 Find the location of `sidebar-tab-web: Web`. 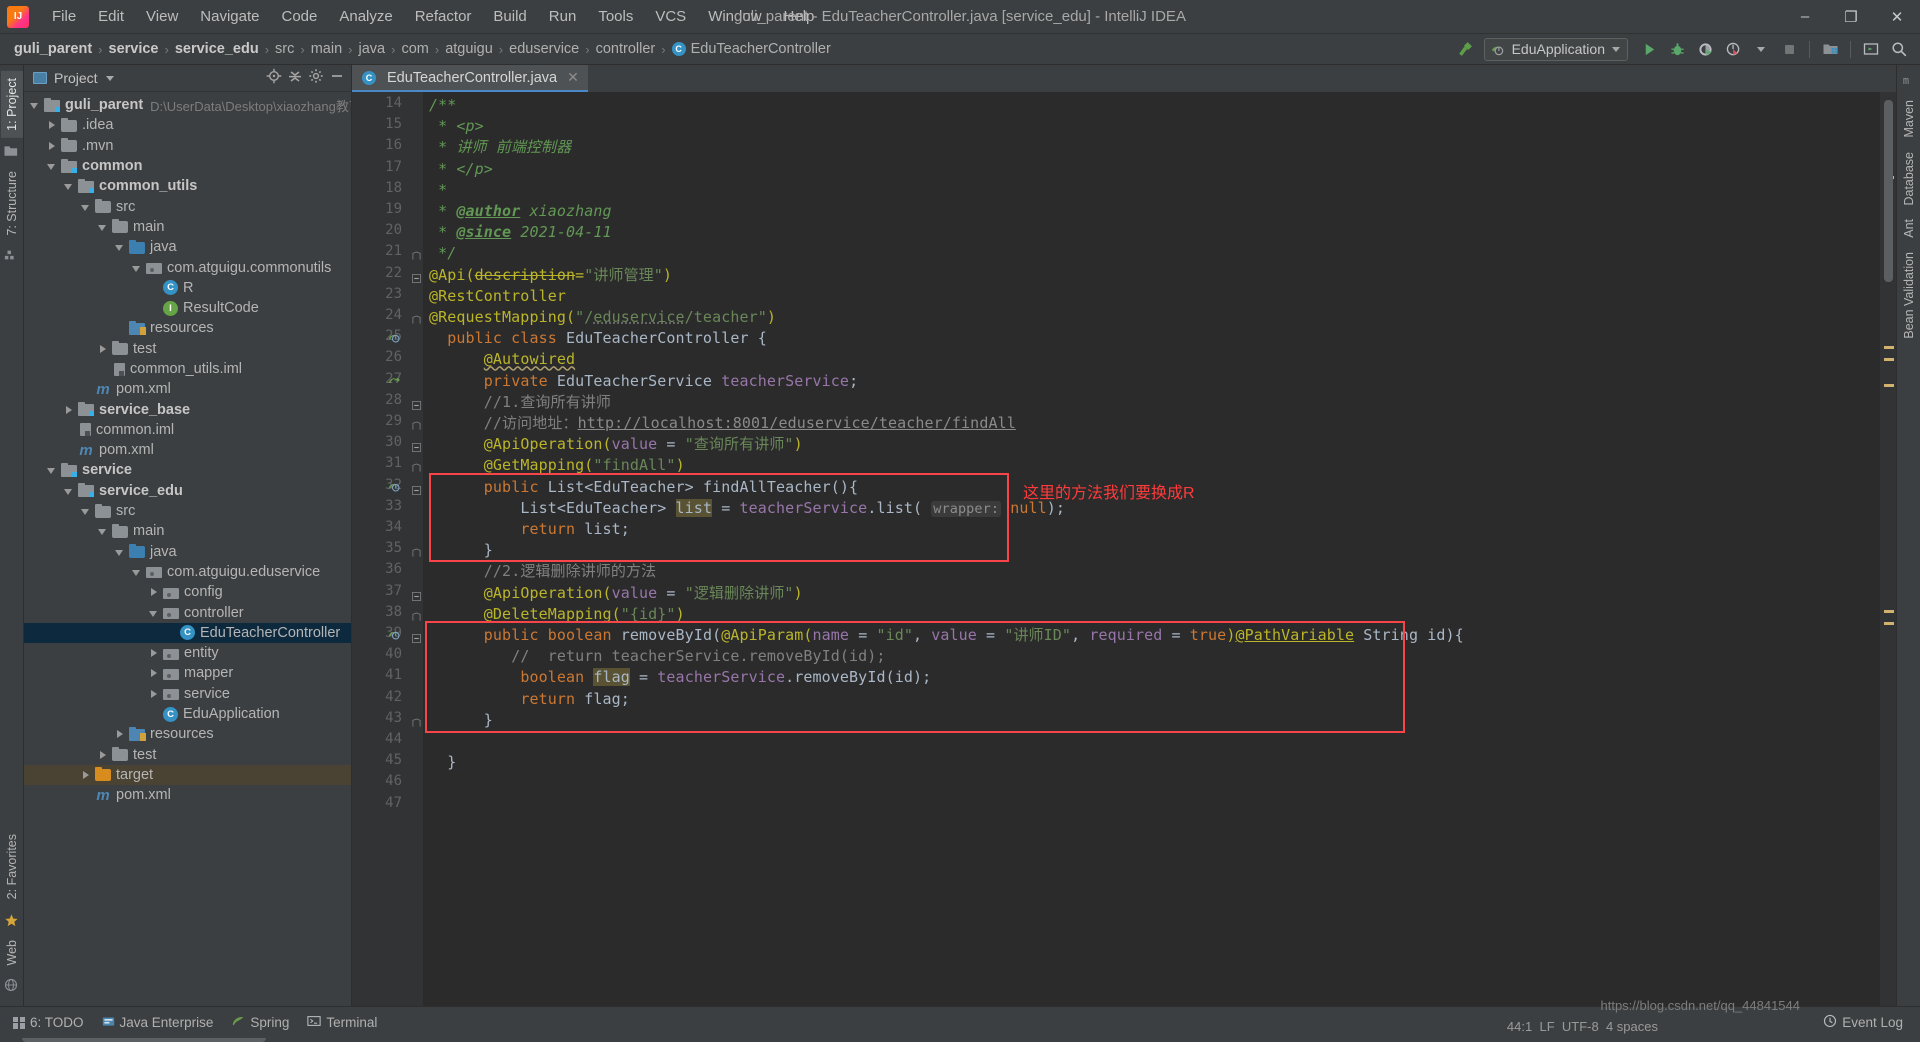

sidebar-tab-web: Web is located at coordinates (12, 952).